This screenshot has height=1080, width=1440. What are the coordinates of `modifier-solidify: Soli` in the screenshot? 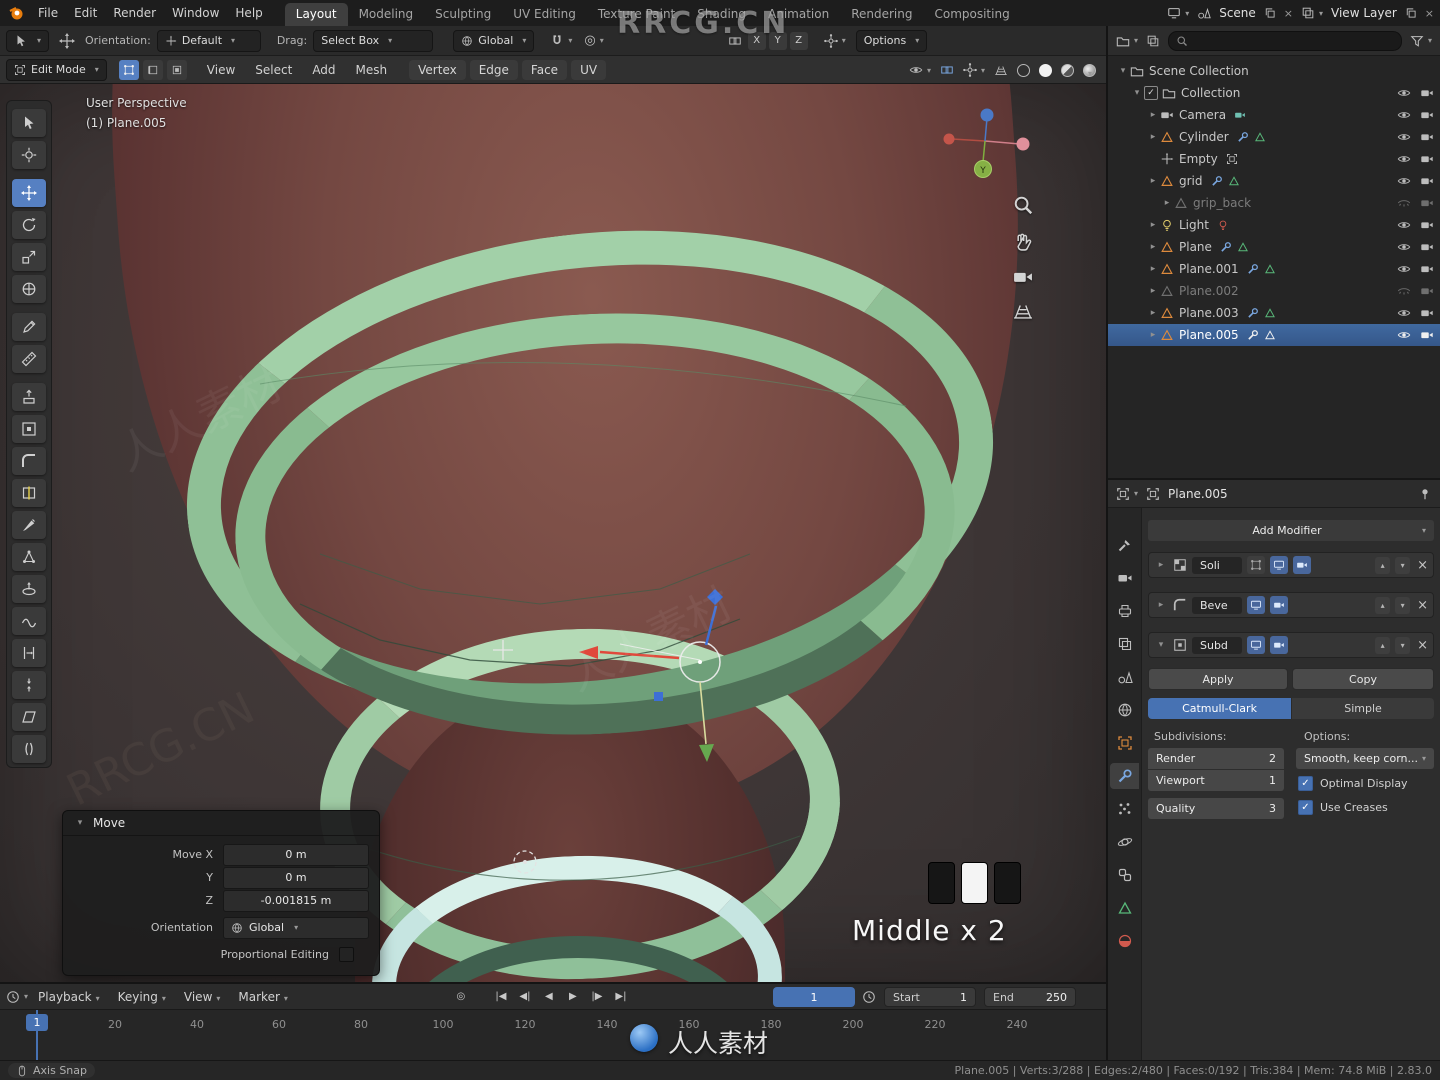 It's located at (1291, 565).